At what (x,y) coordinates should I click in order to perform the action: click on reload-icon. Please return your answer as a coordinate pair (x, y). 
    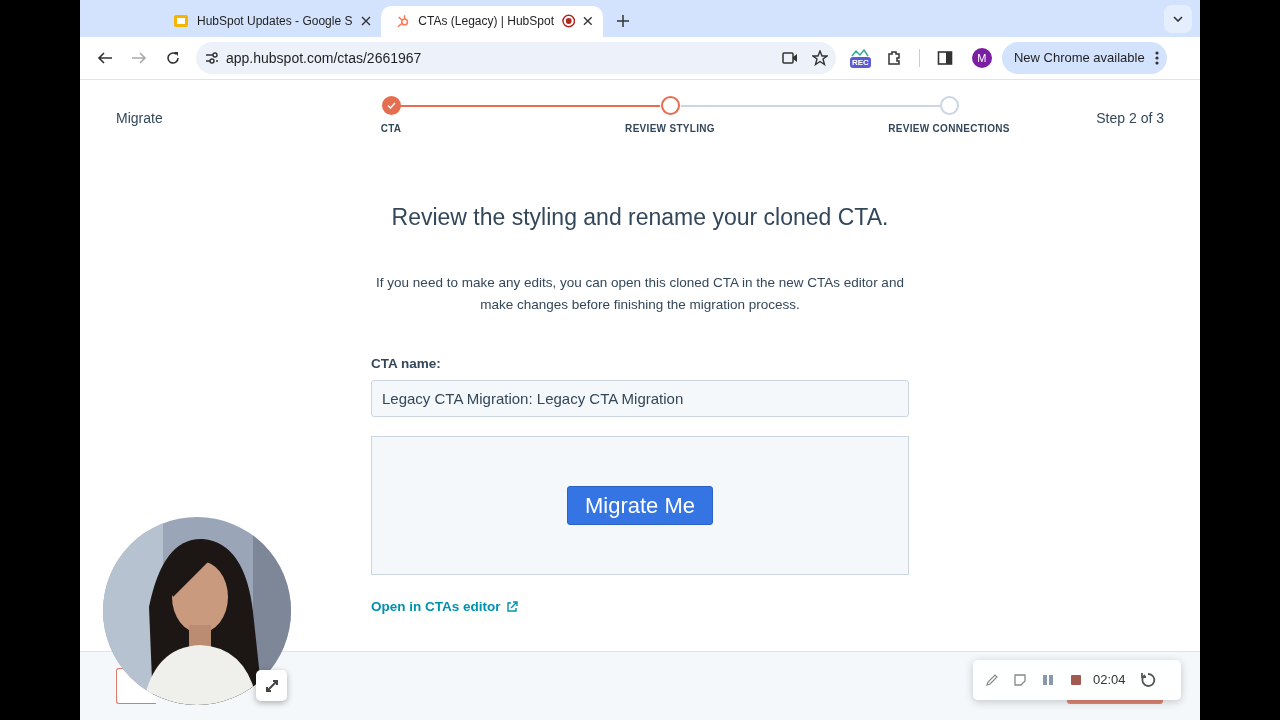
    Looking at the image, I should click on (173, 58).